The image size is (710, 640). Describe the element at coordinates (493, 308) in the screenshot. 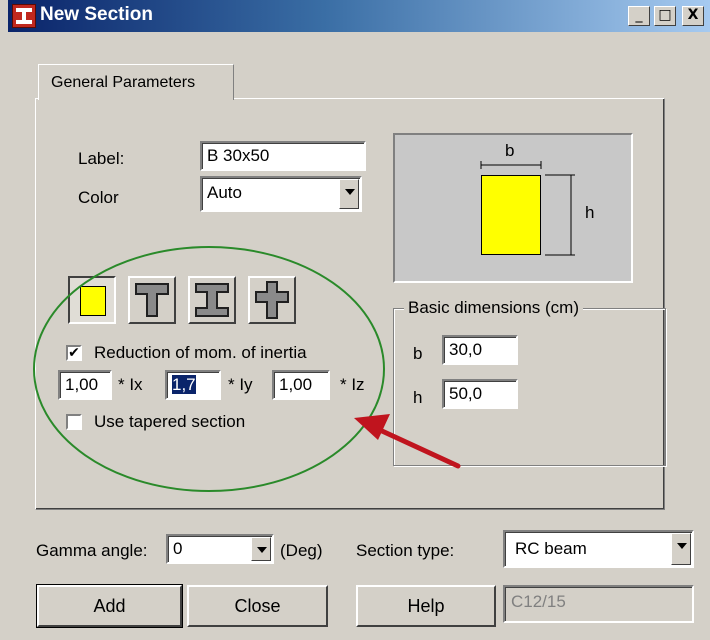

I see `basic-dimensions-title: Basic dimensions (cm)` at that location.